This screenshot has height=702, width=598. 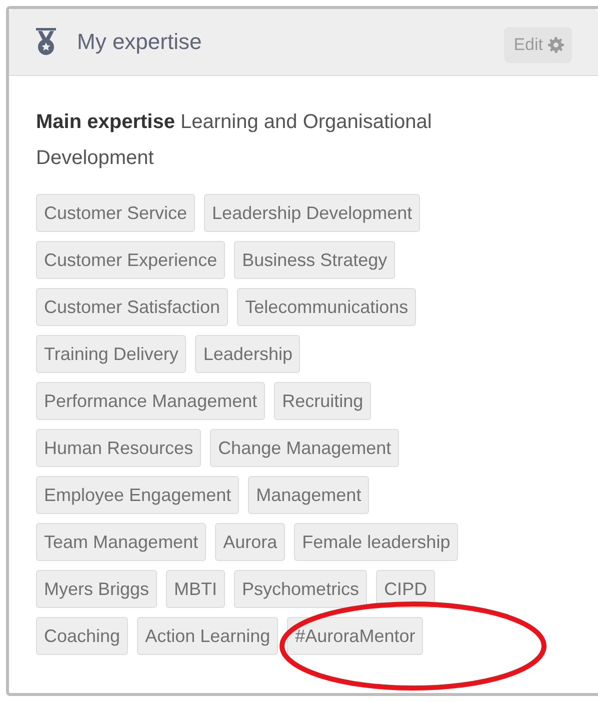 I want to click on expertise-tag: Team Management, so click(x=121, y=542).